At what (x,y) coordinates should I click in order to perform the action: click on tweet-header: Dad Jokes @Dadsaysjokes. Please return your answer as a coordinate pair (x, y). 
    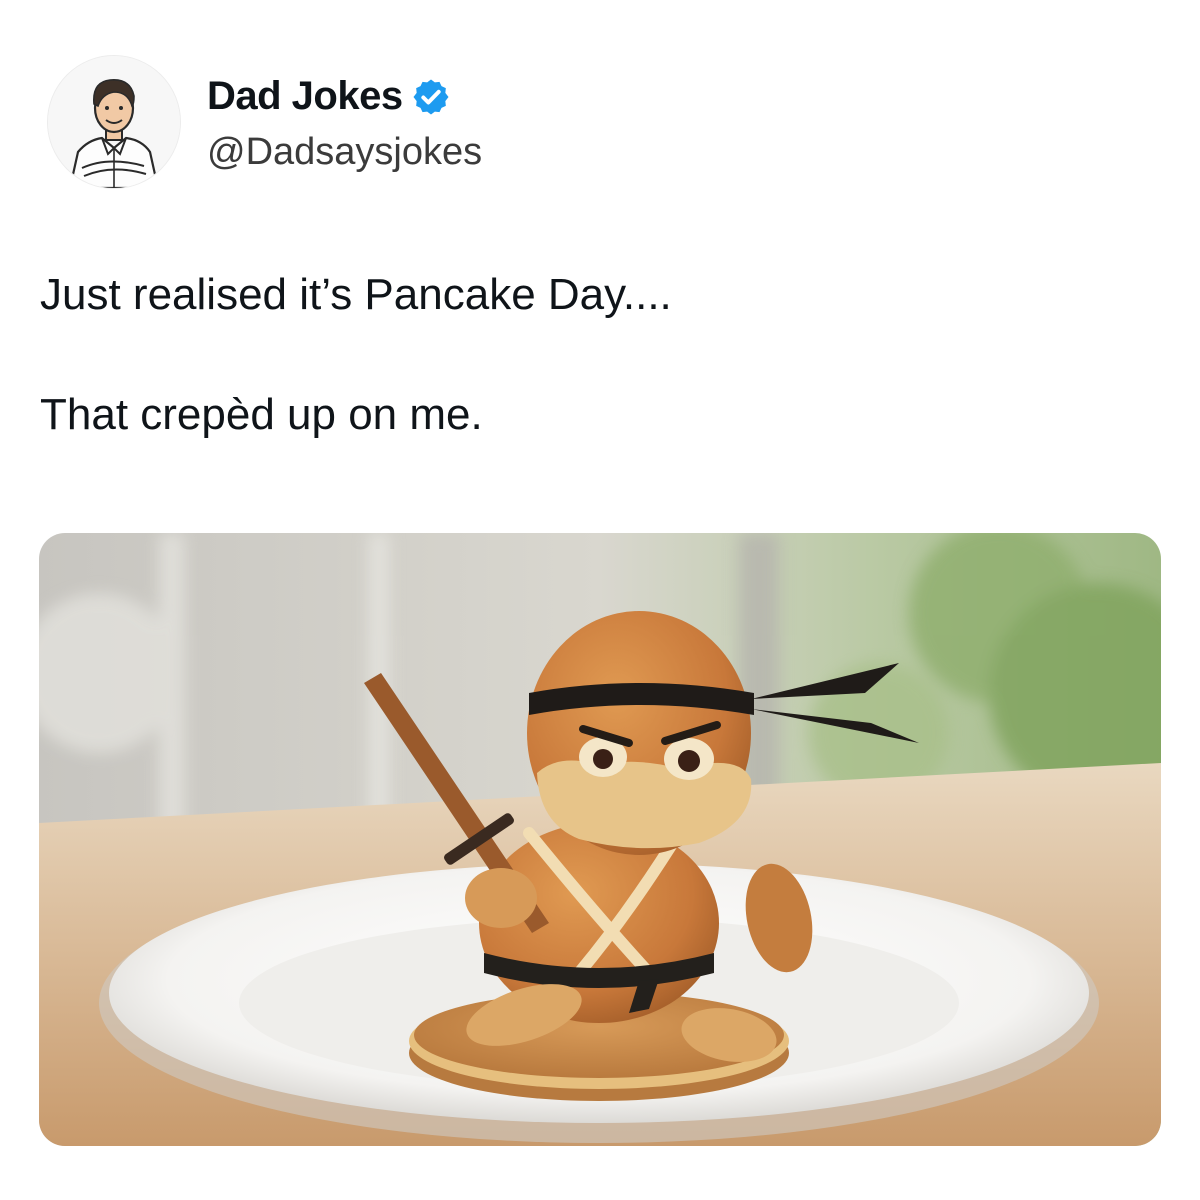
    Looking at the image, I should click on (264, 122).